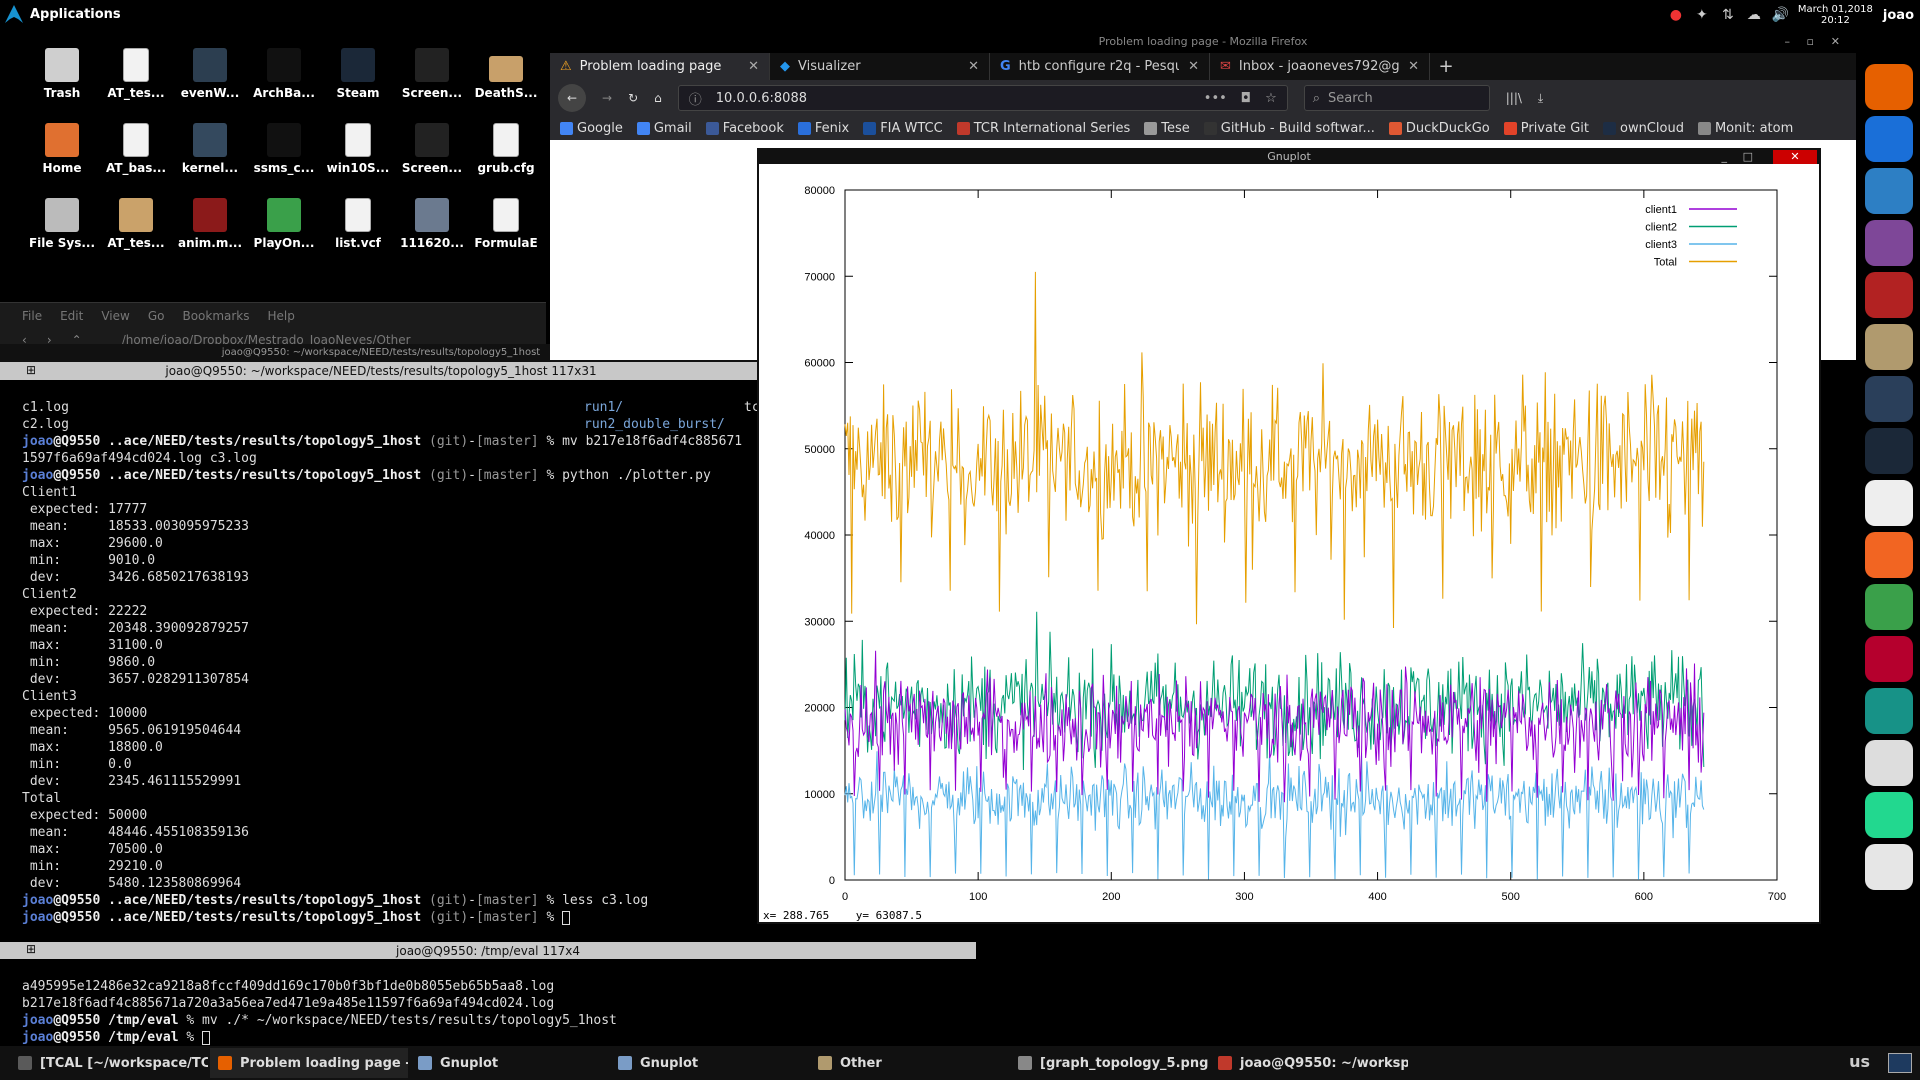  I want to click on bookmark-item: Fenix, so click(823, 128).